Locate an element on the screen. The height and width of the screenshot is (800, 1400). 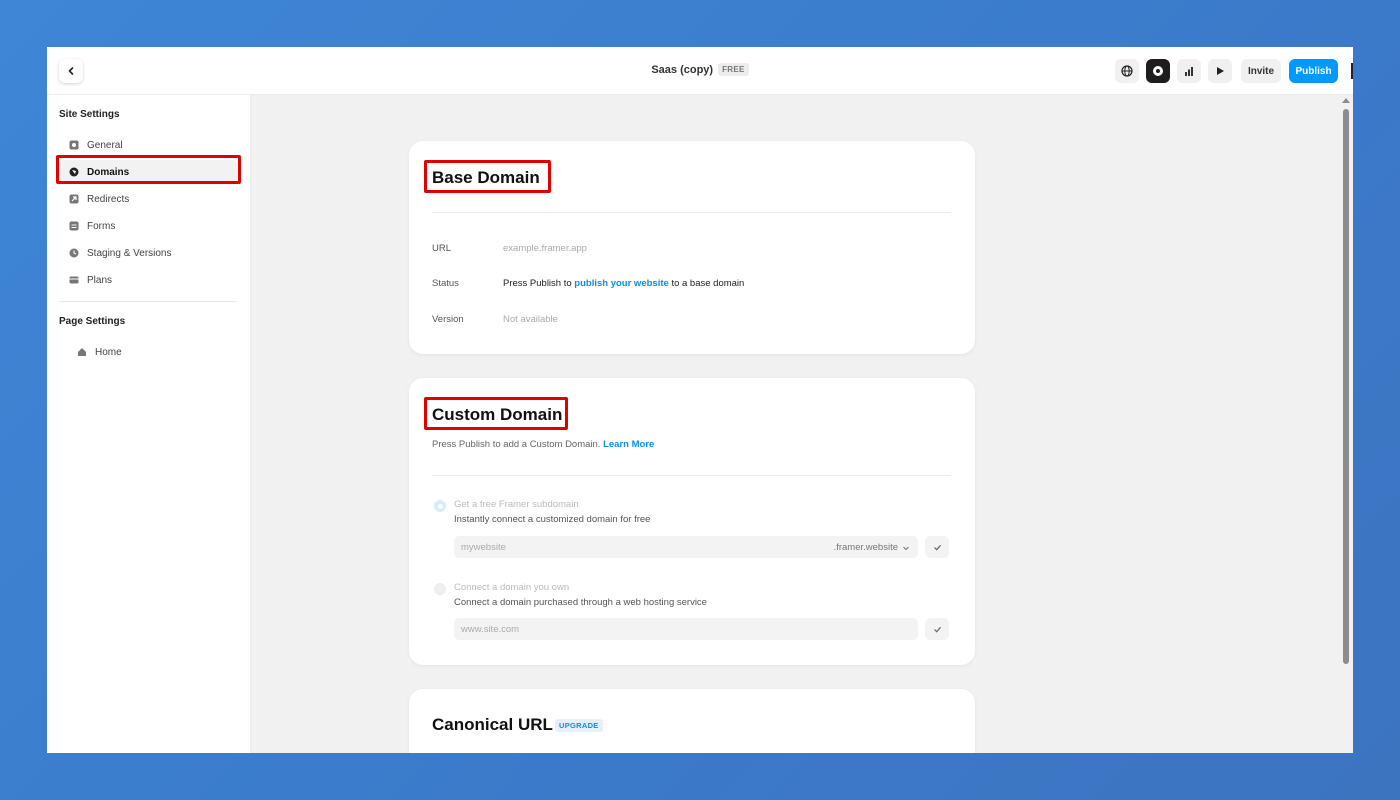
scroll-up-arrow-icon is located at coordinates (1346, 100).